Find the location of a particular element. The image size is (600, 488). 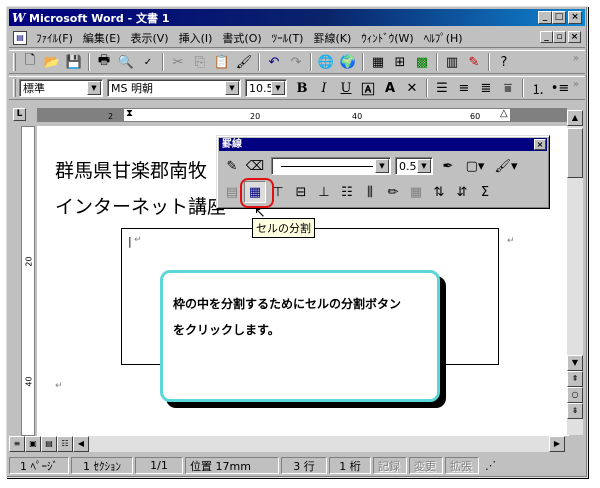

next-page-icon: ⇟ is located at coordinates (575, 411).